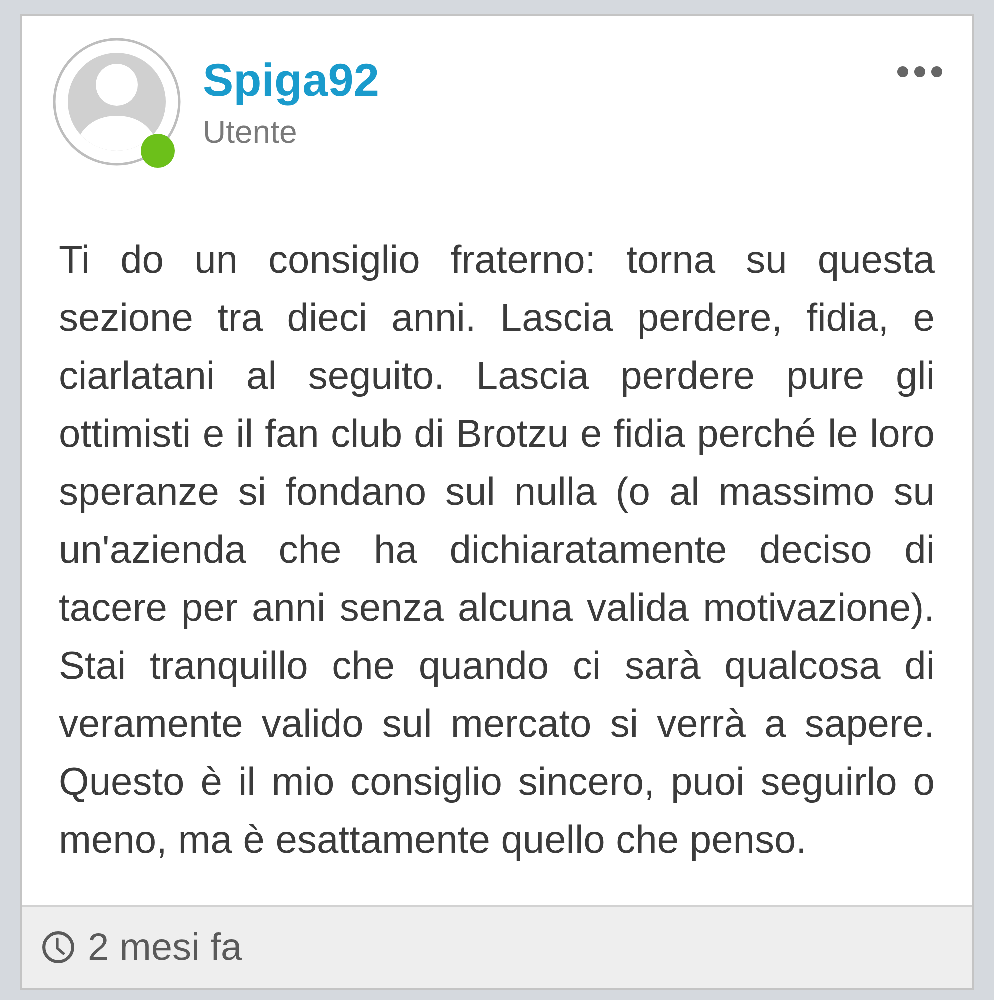  I want to click on username-link: Spiga92, so click(291, 80).